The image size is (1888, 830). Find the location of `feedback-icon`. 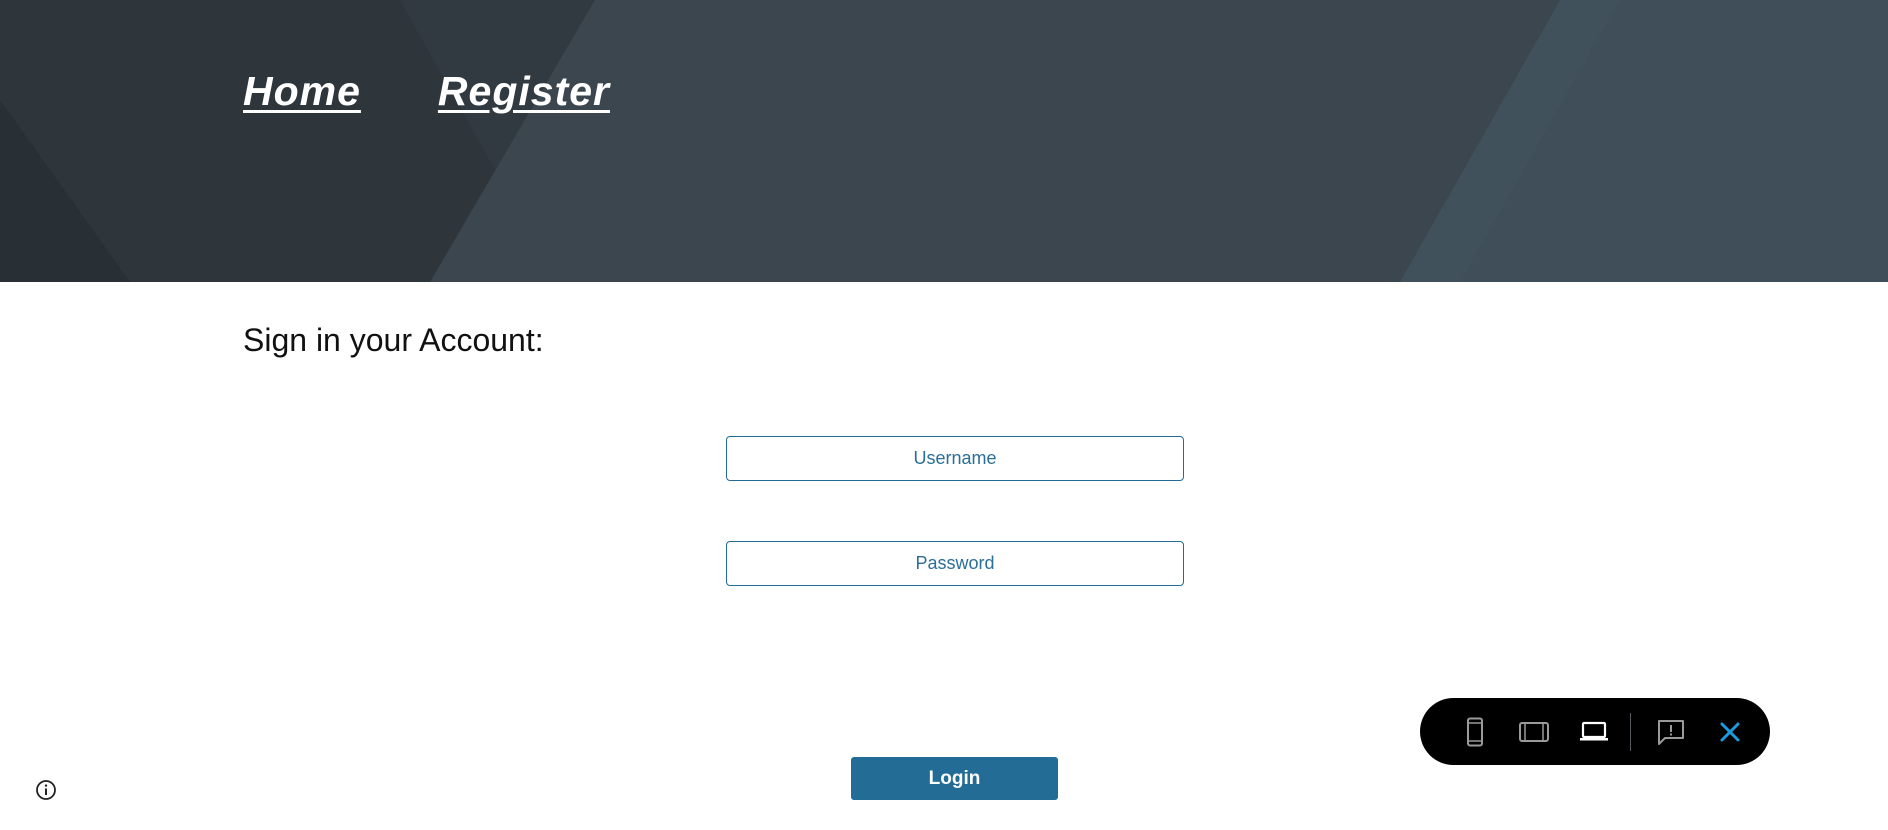

feedback-icon is located at coordinates (1670, 732).